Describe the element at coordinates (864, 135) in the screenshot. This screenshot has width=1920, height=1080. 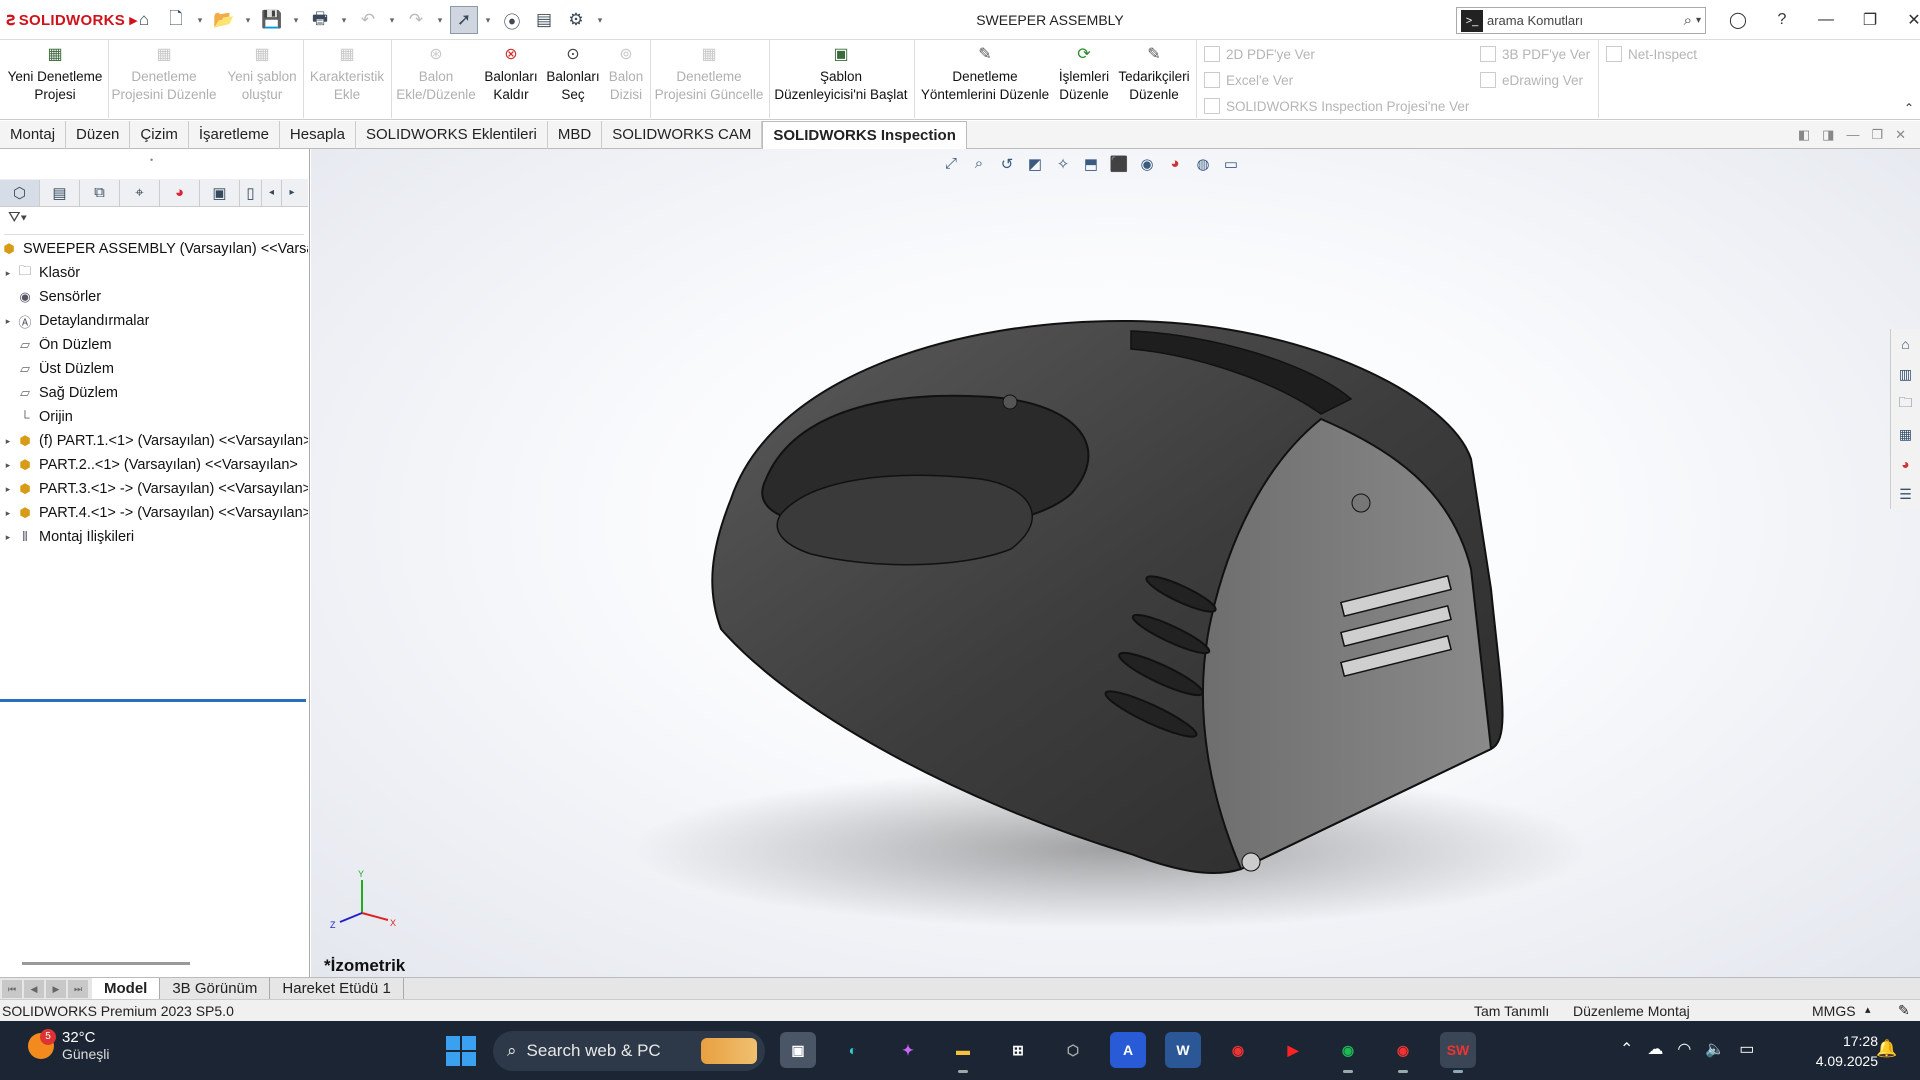
I see `tab-solidworks-inspection: SOLIDWORKS Inspection` at that location.